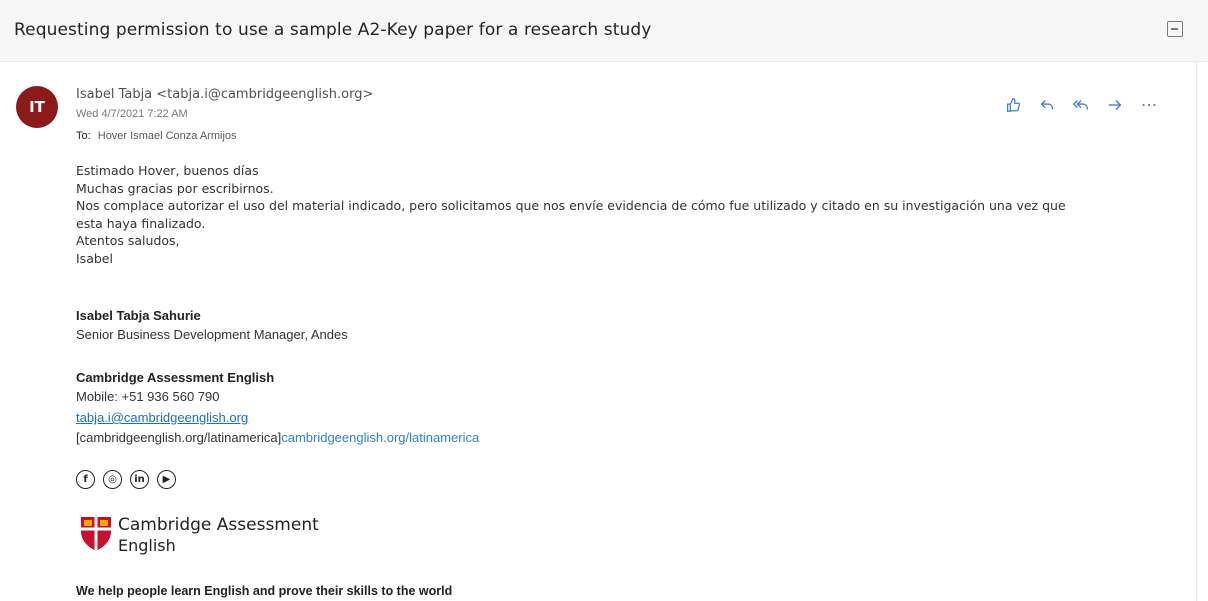  Describe the element at coordinates (166, 479) in the screenshot. I see `youtube-icon: ▶` at that location.